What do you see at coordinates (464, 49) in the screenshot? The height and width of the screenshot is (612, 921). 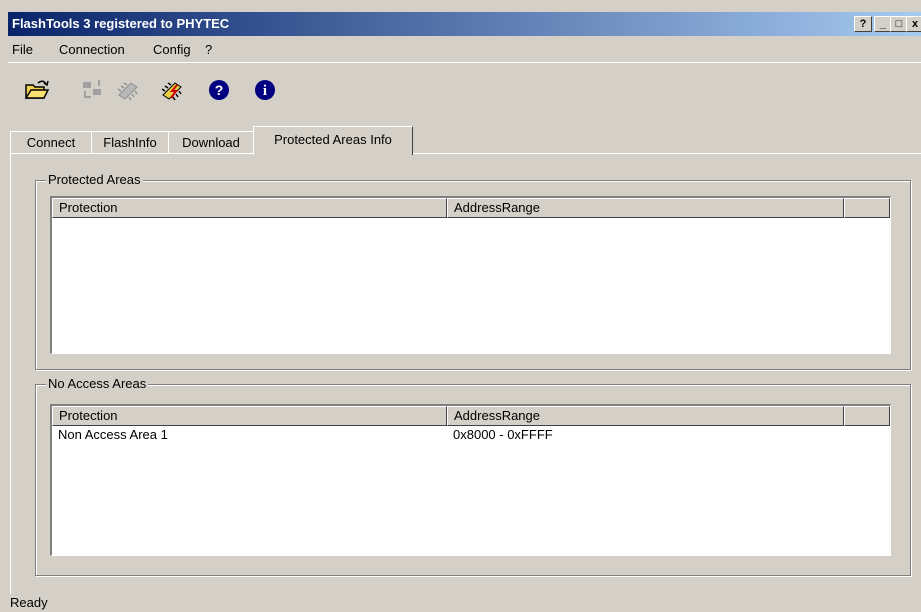 I see `menu-bar: File Connection Config ?` at bounding box center [464, 49].